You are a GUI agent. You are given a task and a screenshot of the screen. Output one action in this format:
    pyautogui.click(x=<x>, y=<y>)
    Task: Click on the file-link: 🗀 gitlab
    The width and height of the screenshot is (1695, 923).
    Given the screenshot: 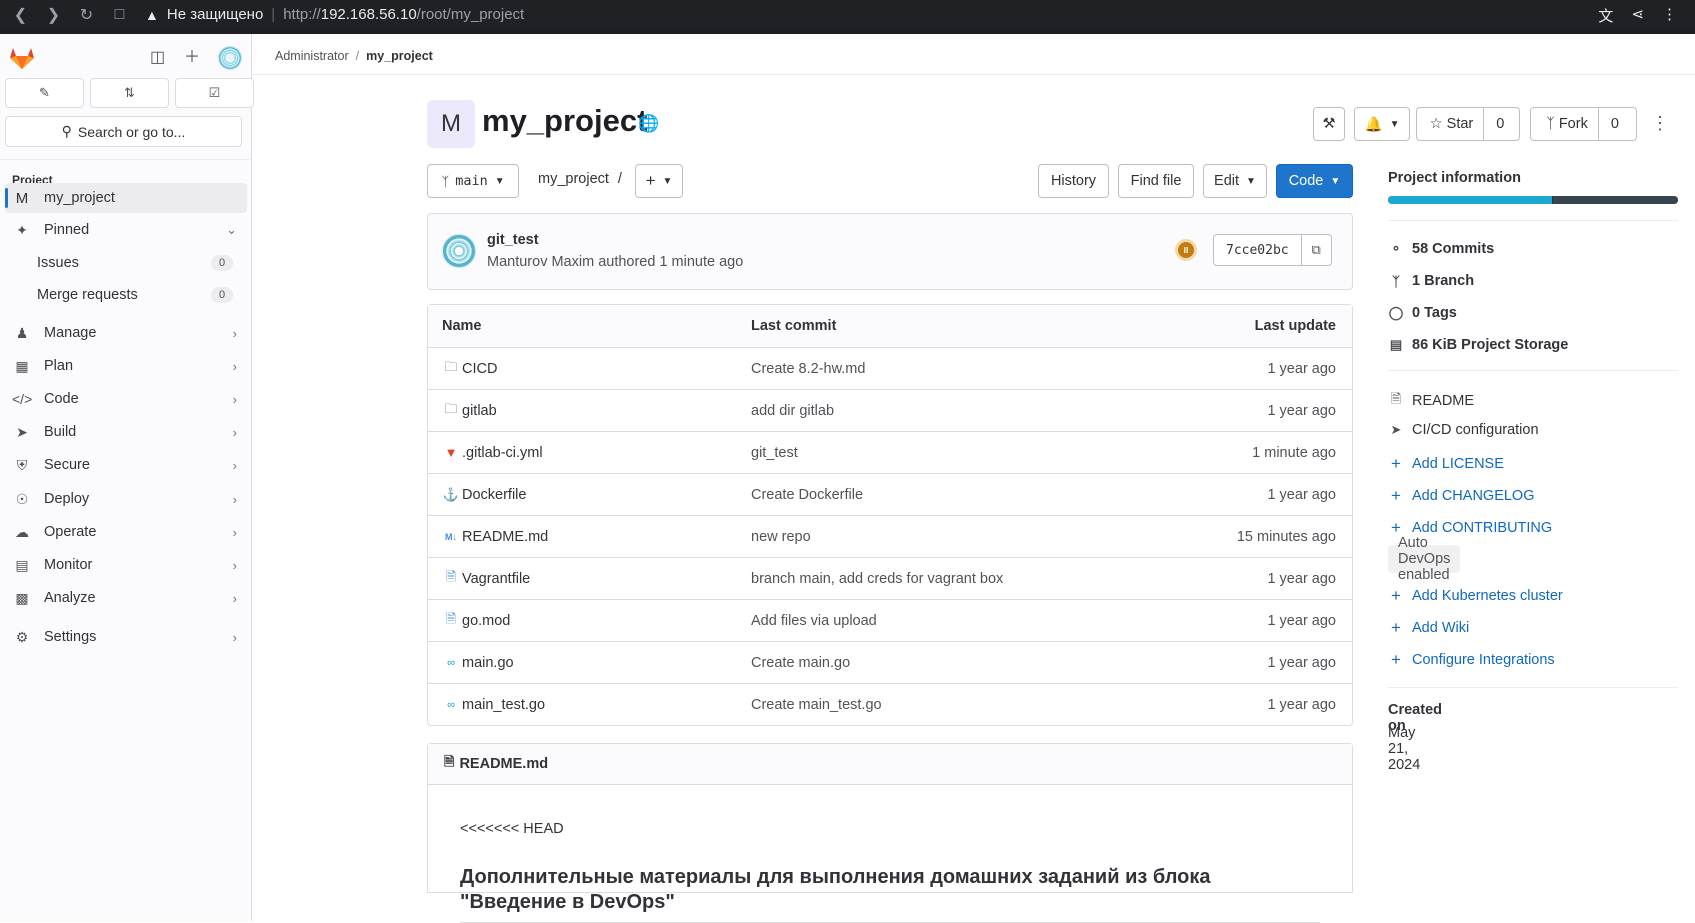 What is the action you would take?
    pyautogui.click(x=469, y=411)
    